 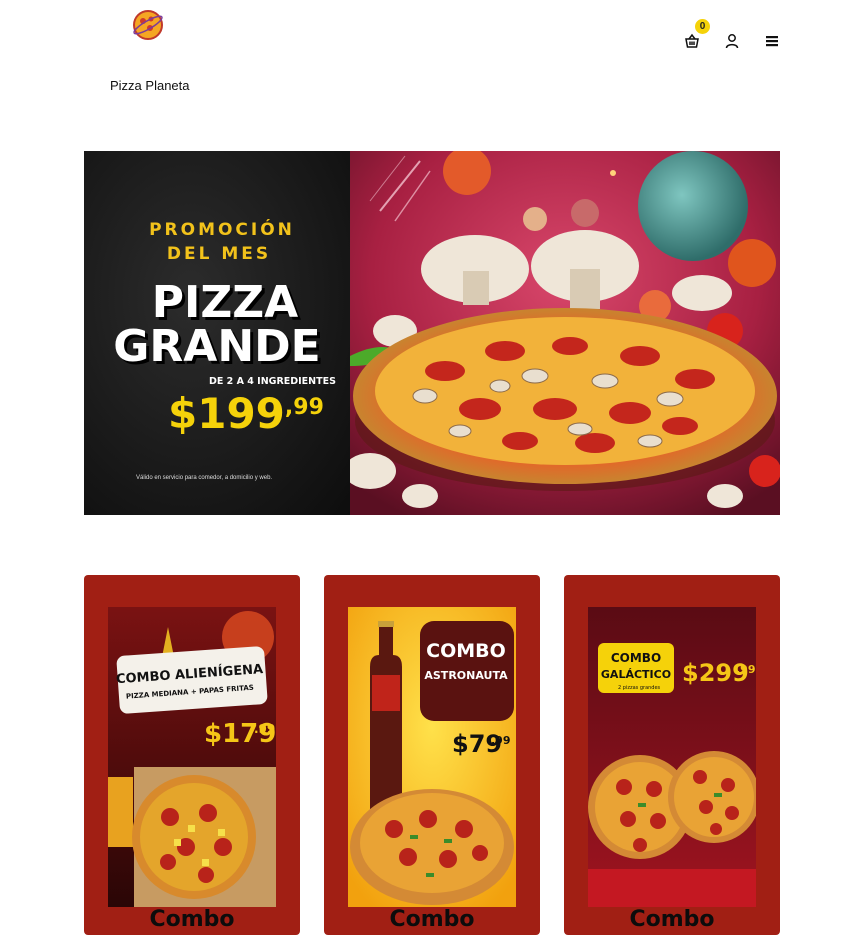 What do you see at coordinates (466, 675) in the screenshot?
I see `combo-astronauta-label-2: ASTRONAUTA` at bounding box center [466, 675].